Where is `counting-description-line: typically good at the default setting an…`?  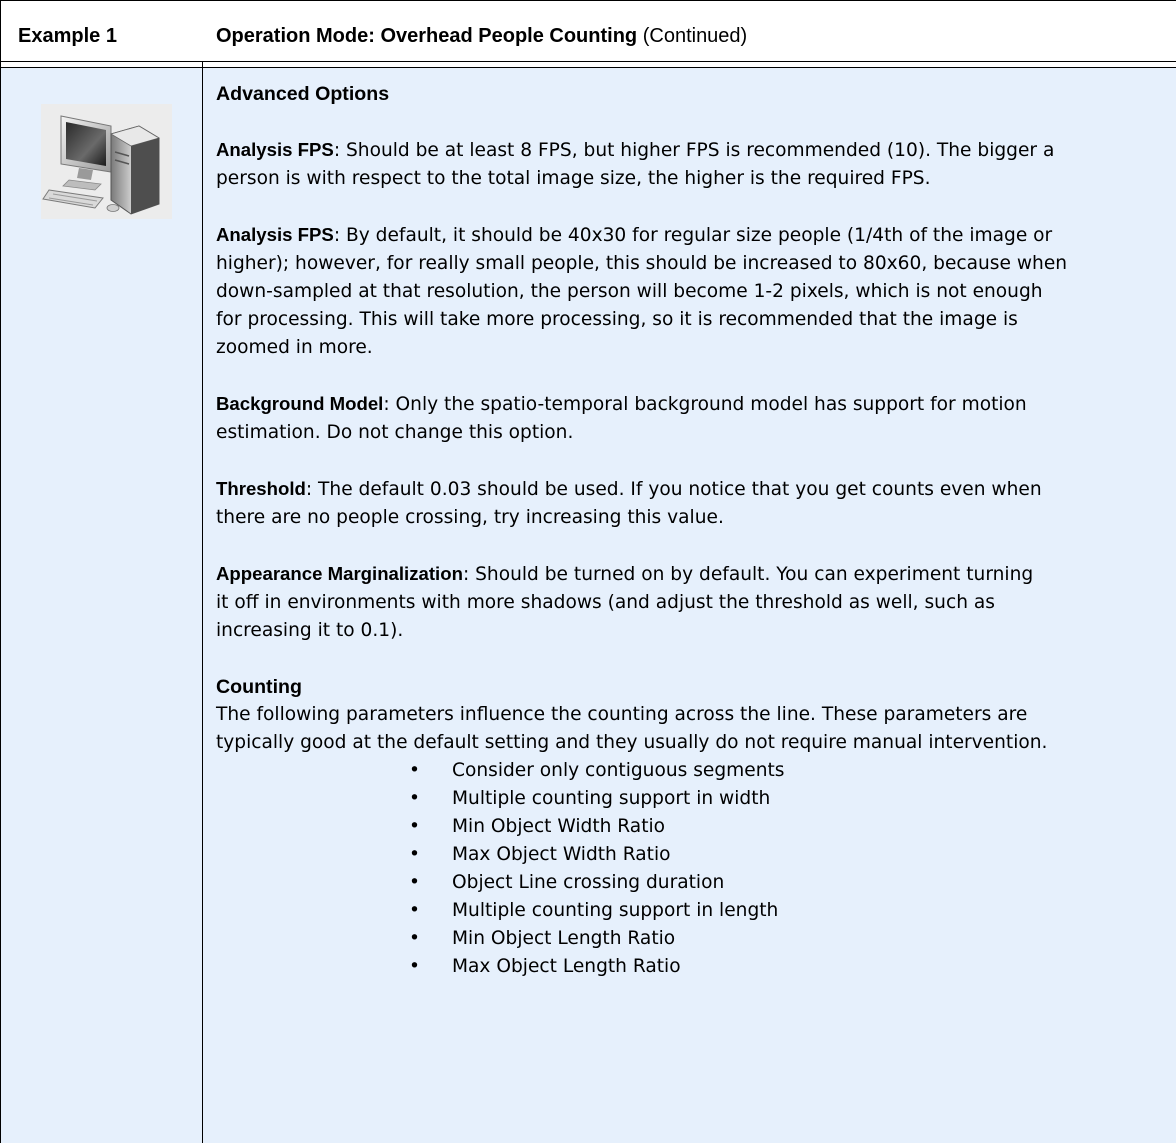 counting-description-line: typically good at the default setting an… is located at coordinates (632, 742).